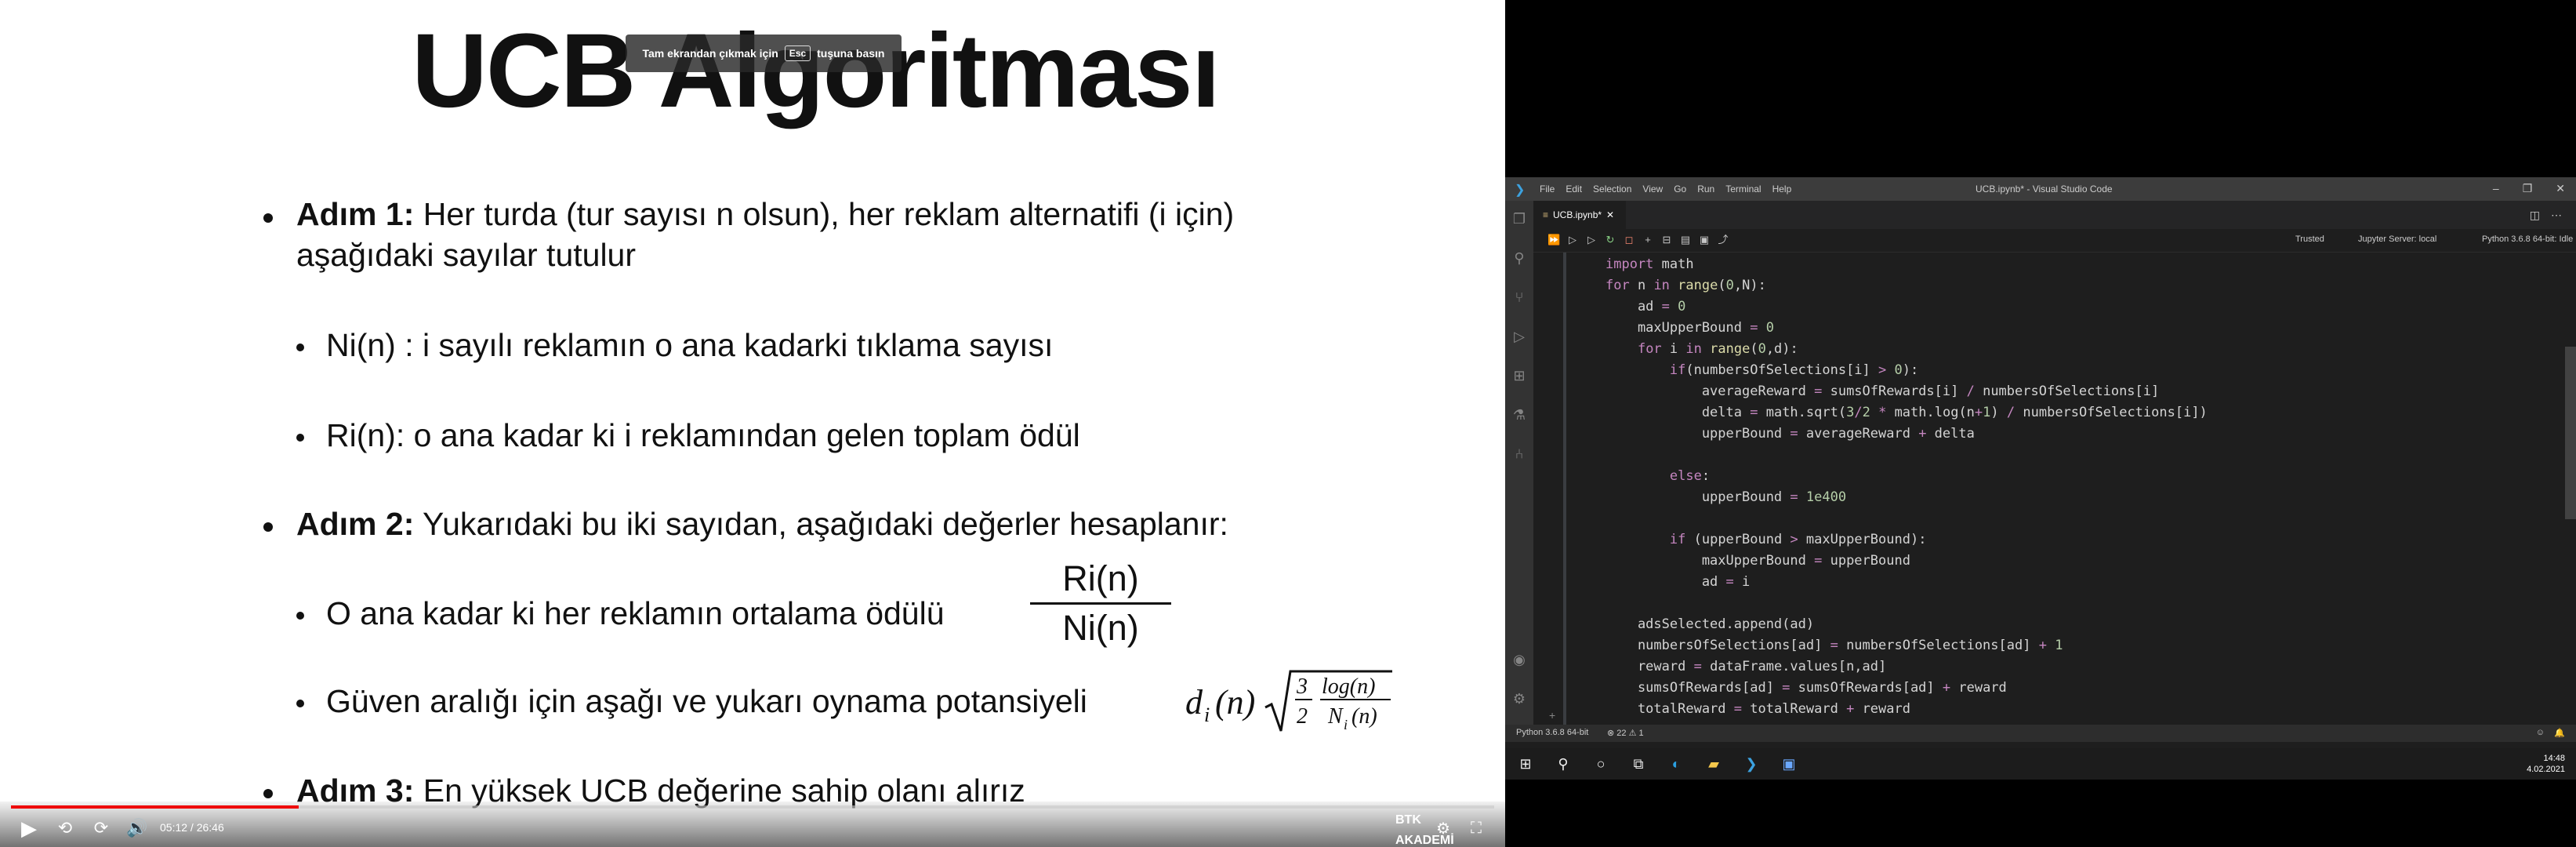 The width and height of the screenshot is (2576, 847). I want to click on menu-terminal: Terminal, so click(1743, 189).